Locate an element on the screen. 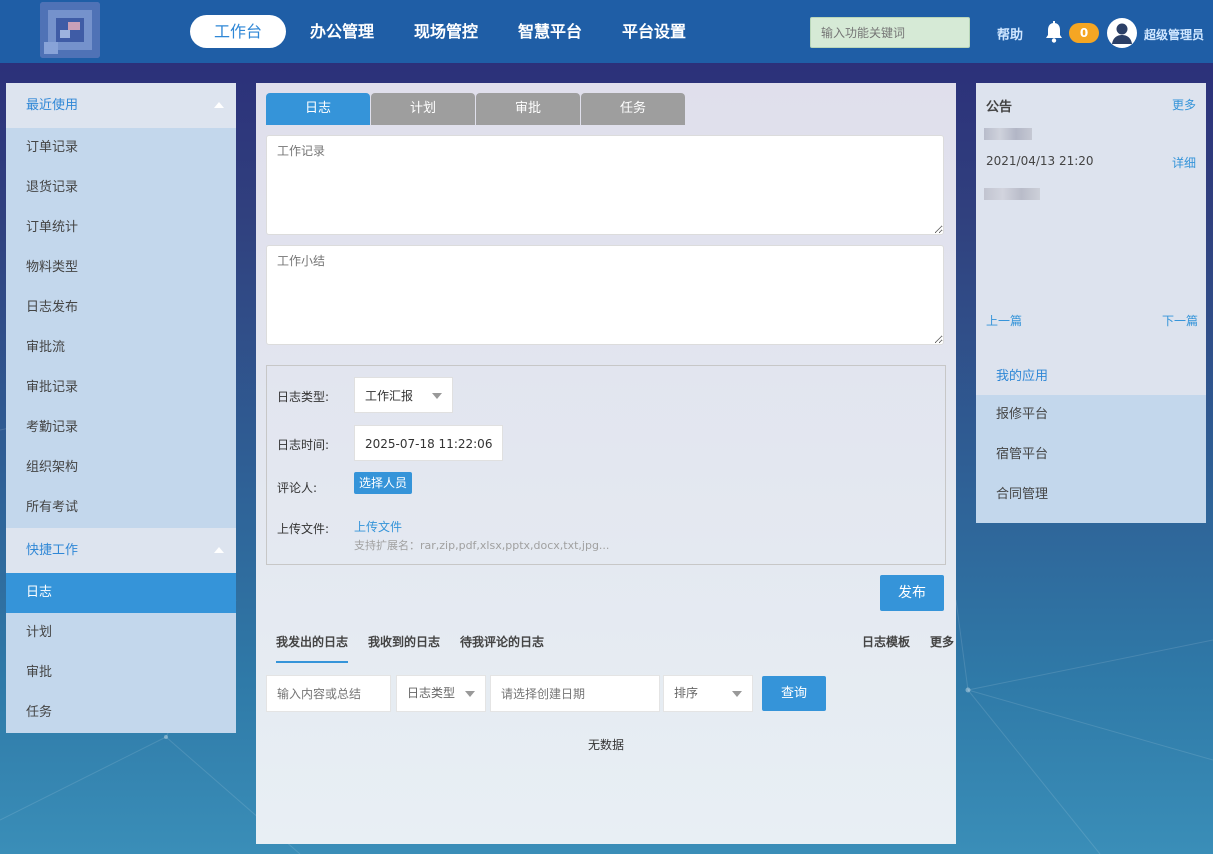 The width and height of the screenshot is (1213, 854). sidebar-item-log: 日志 is located at coordinates (121, 593).